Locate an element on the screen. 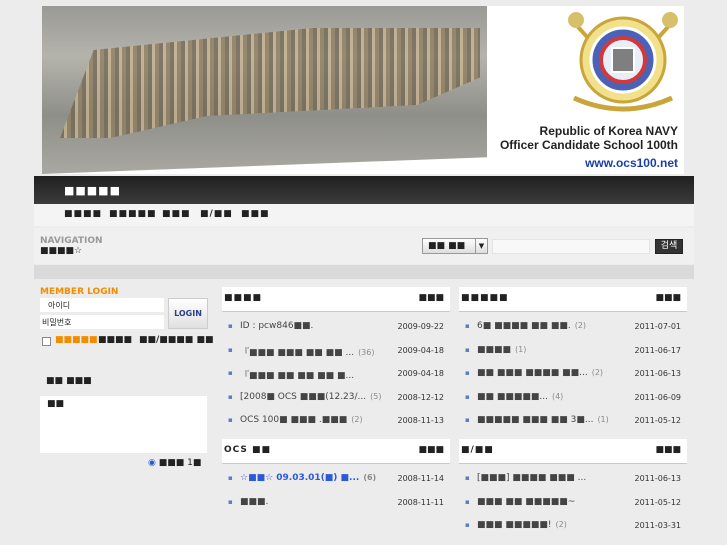  list-item: ▪ ■■ ■■■ ■■■■ ■■... (2) 2011-06-13 is located at coordinates (573, 377).